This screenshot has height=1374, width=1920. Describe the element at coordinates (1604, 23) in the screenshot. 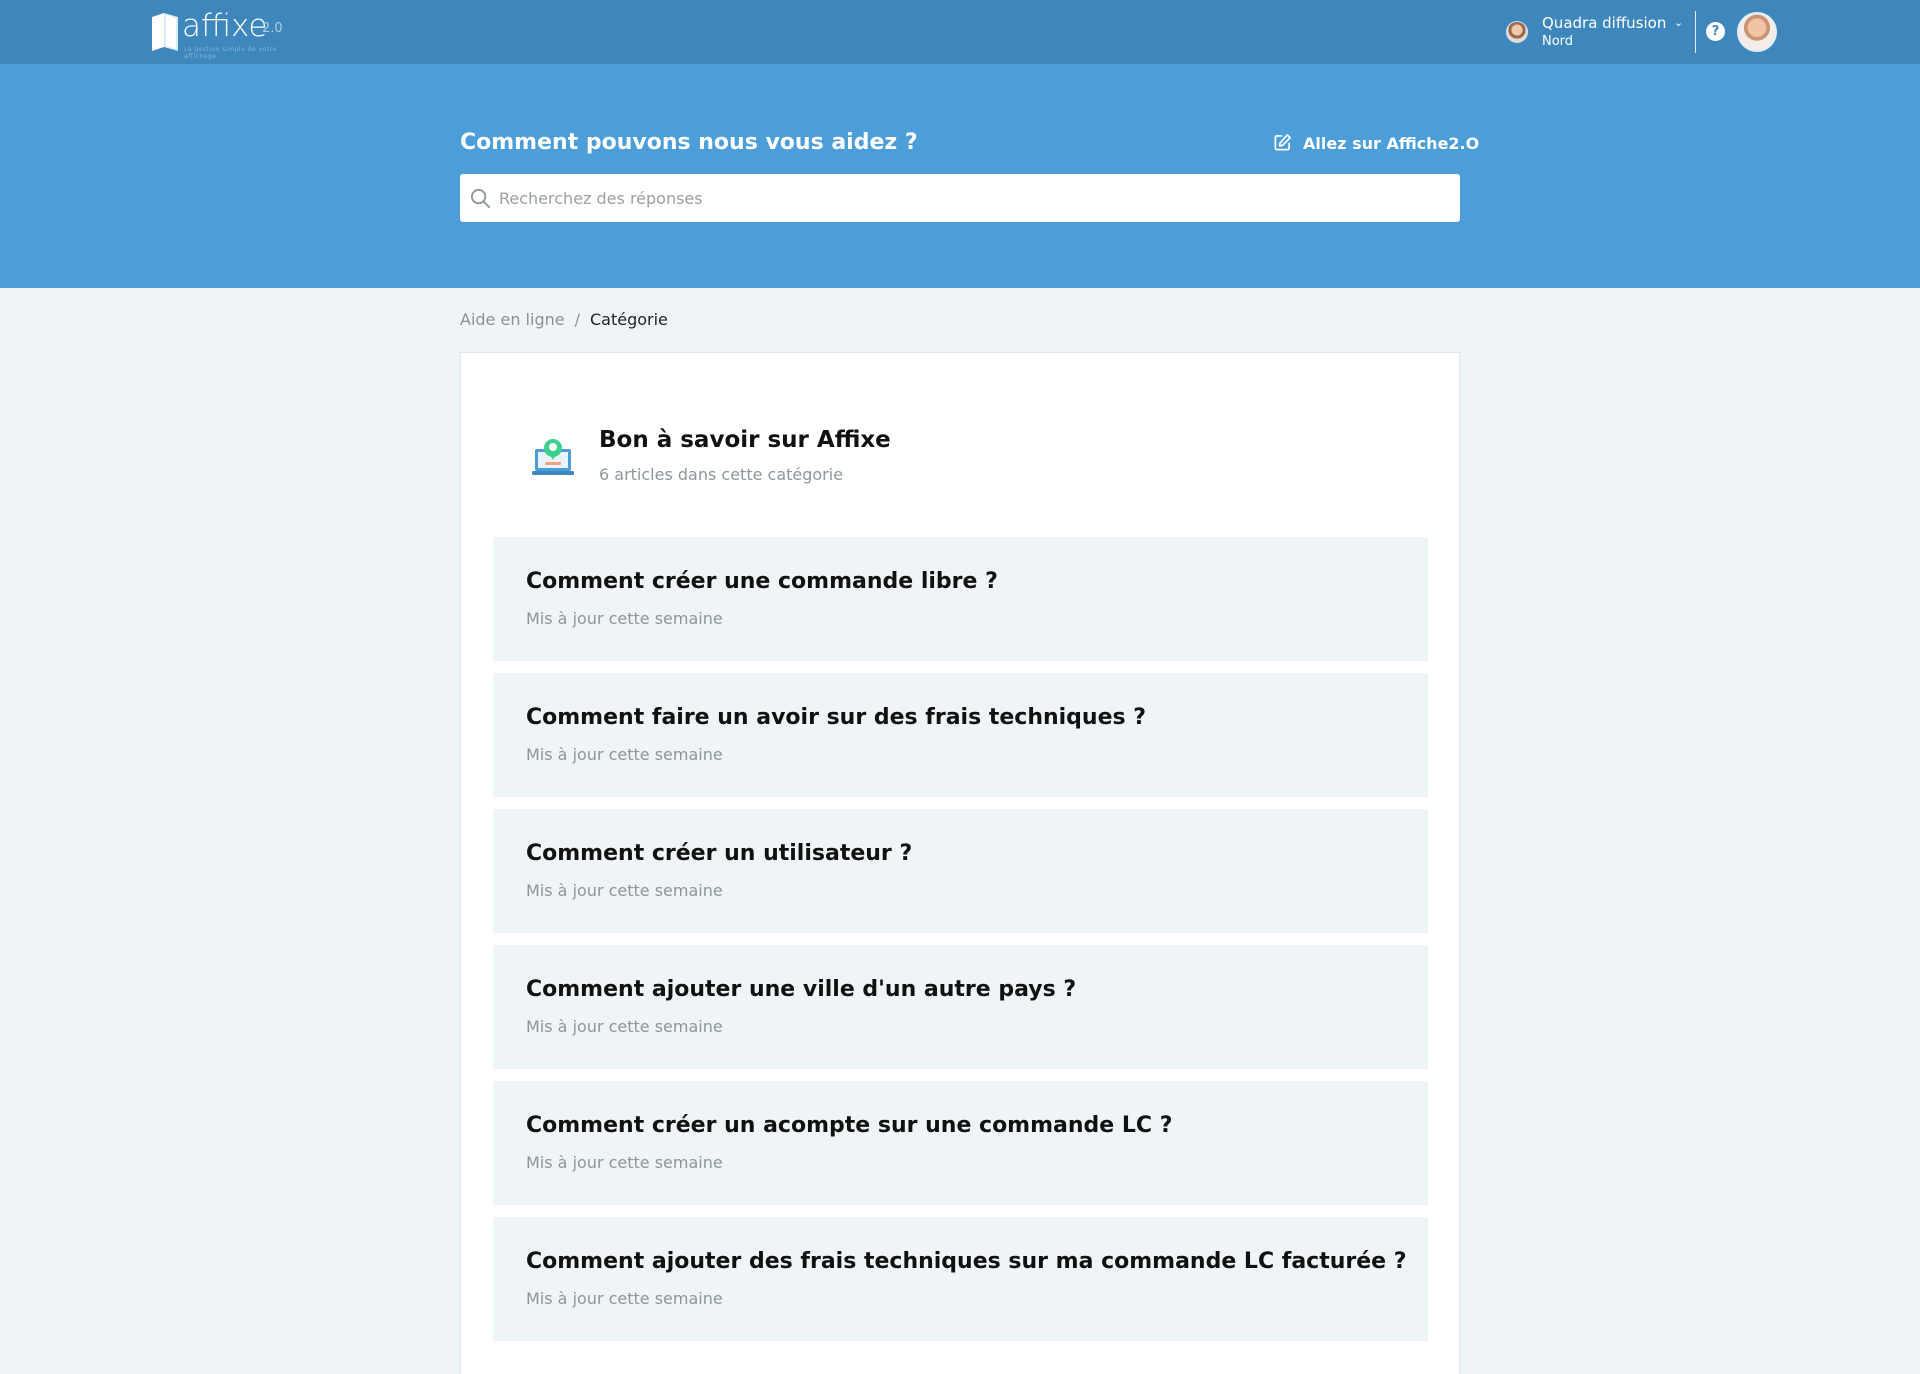

I see `organization-name: Quadra diffusion` at that location.